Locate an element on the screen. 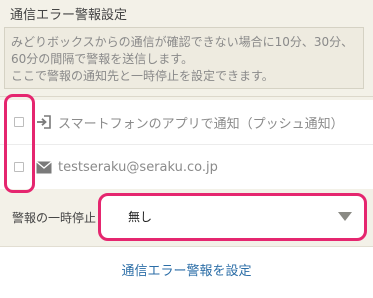 Image resolution: width=373 pixels, height=298 pixels. pause-select-value: 無し is located at coordinates (140, 217).